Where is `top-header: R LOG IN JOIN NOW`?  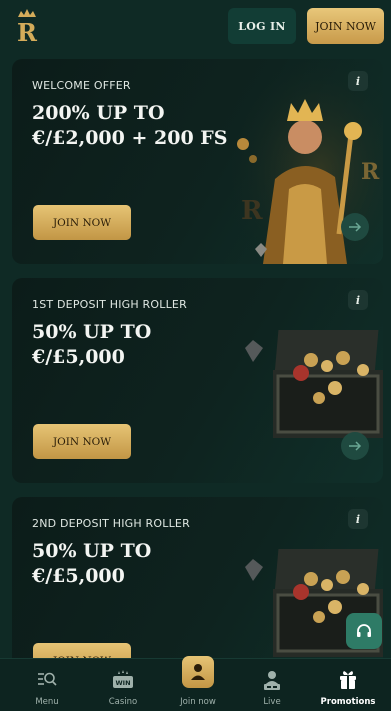 top-header: R LOG IN JOIN NOW is located at coordinates (195, 28).